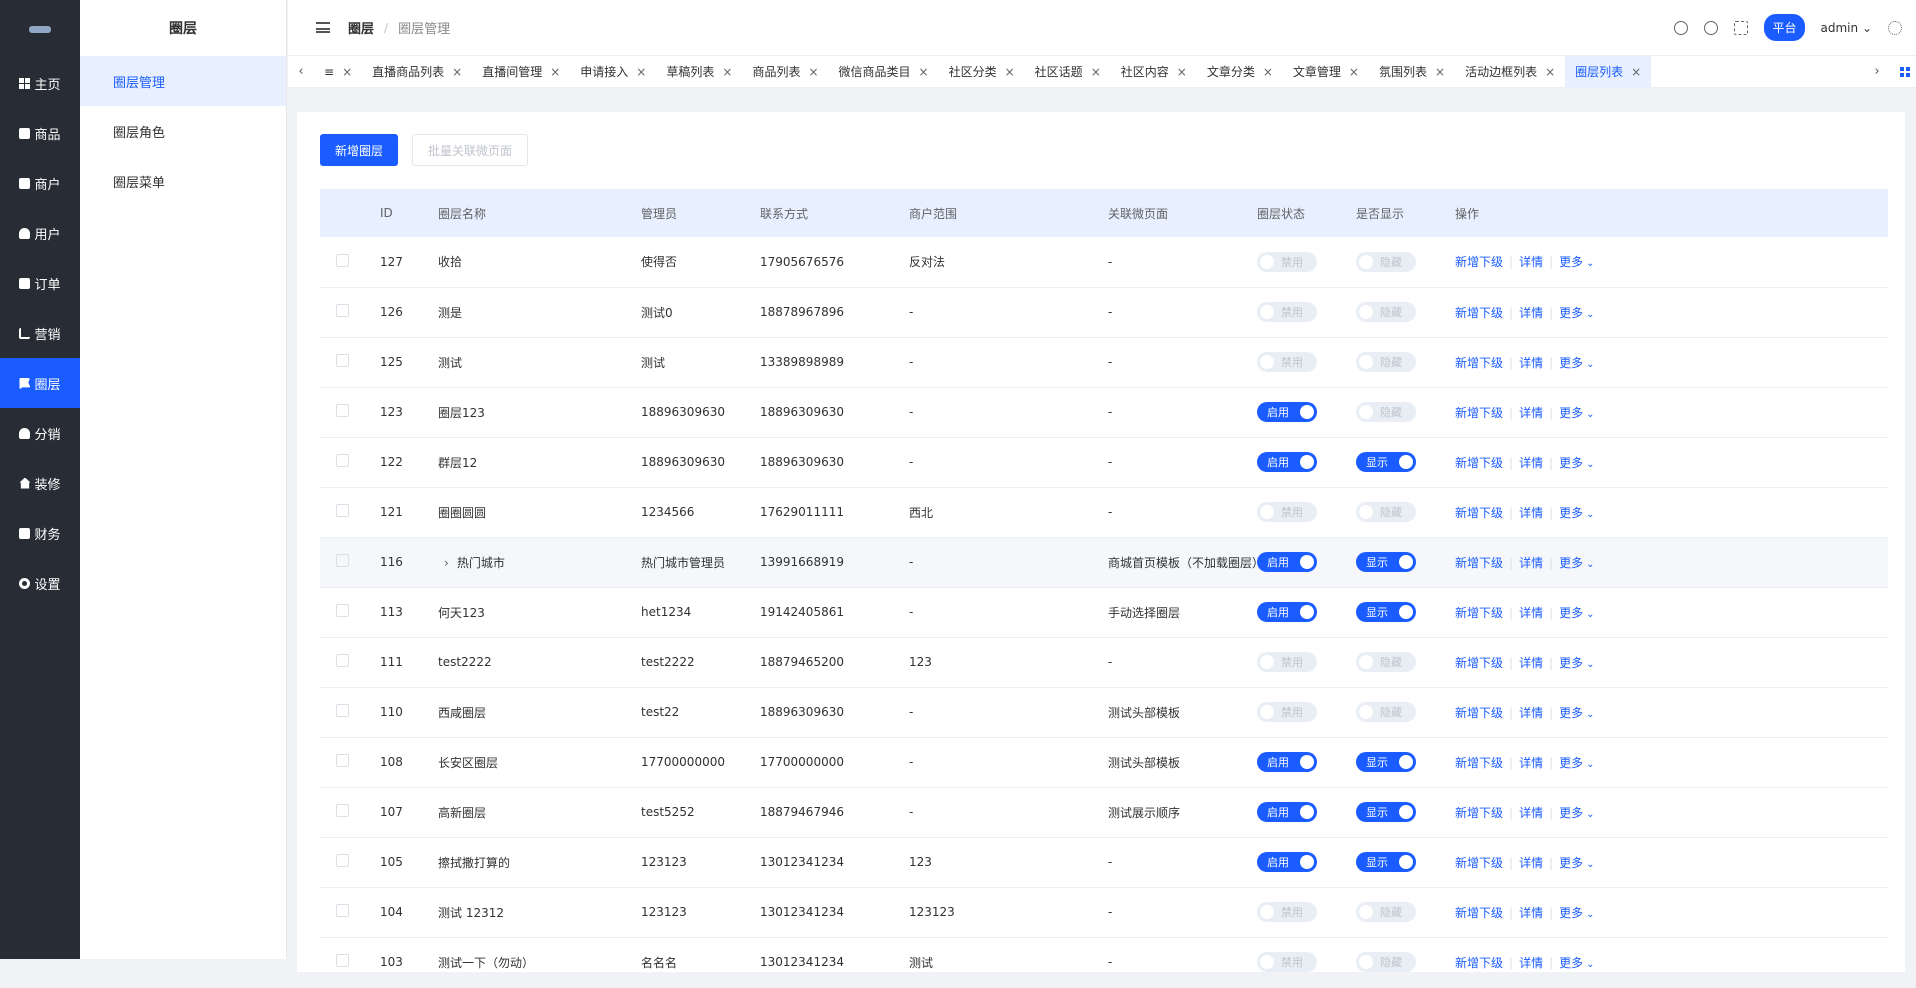 The width and height of the screenshot is (1916, 988). I want to click on sidebar-item-8: 装修, so click(40, 483).